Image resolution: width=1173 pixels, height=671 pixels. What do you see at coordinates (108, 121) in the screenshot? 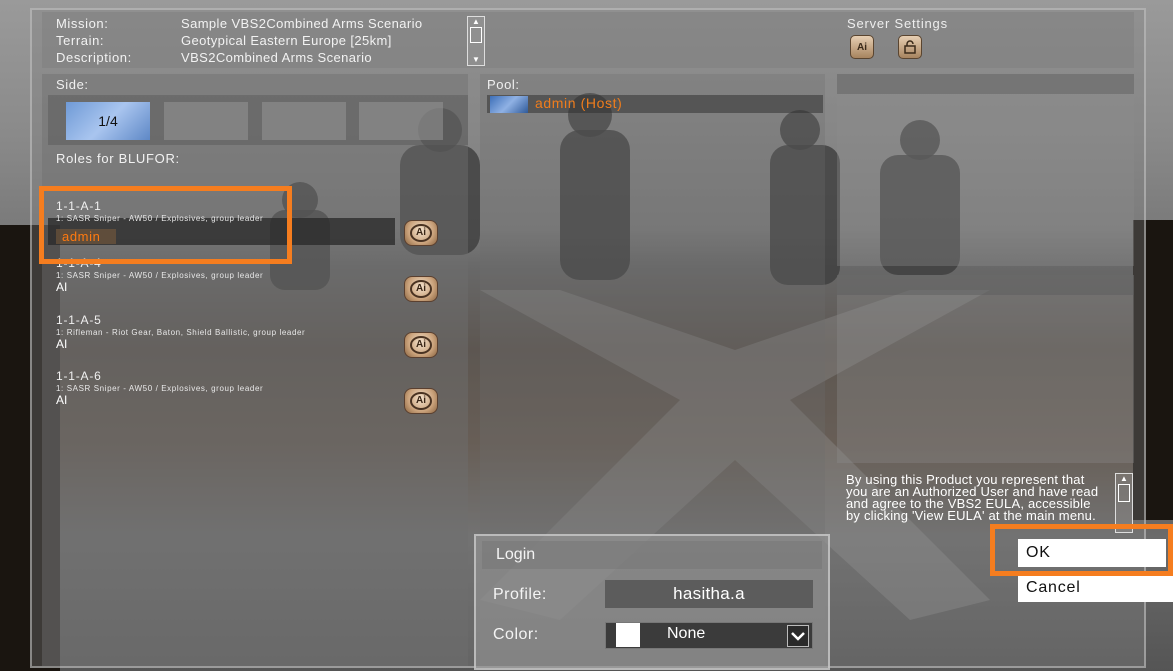
I see `side-tab-1: 1/4` at bounding box center [108, 121].